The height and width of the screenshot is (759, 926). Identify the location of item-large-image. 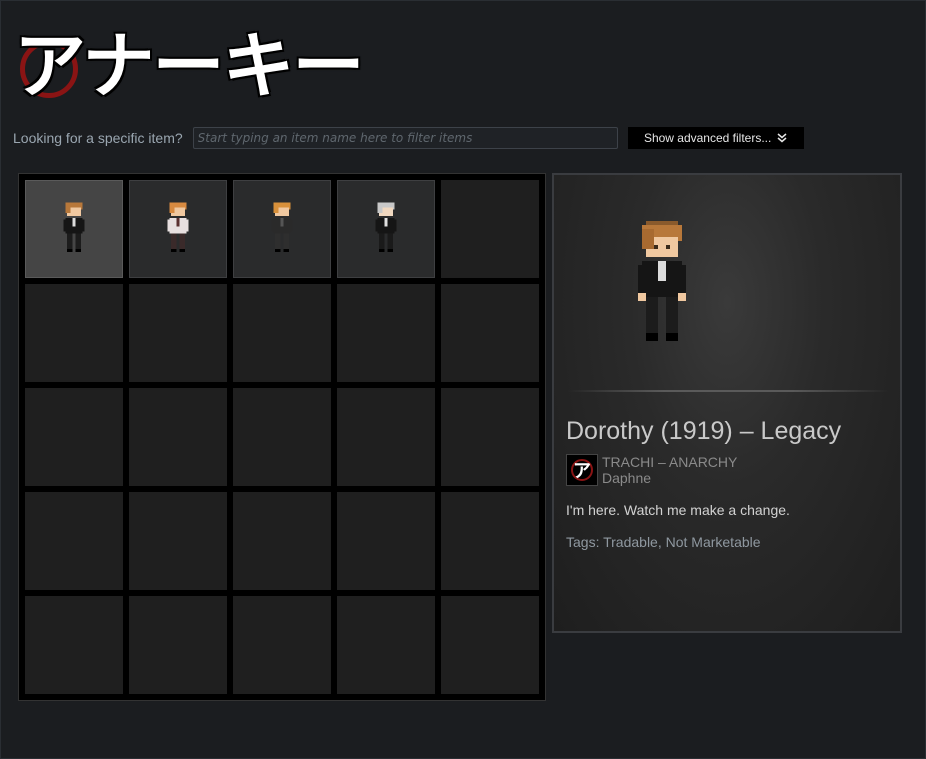
(662, 281).